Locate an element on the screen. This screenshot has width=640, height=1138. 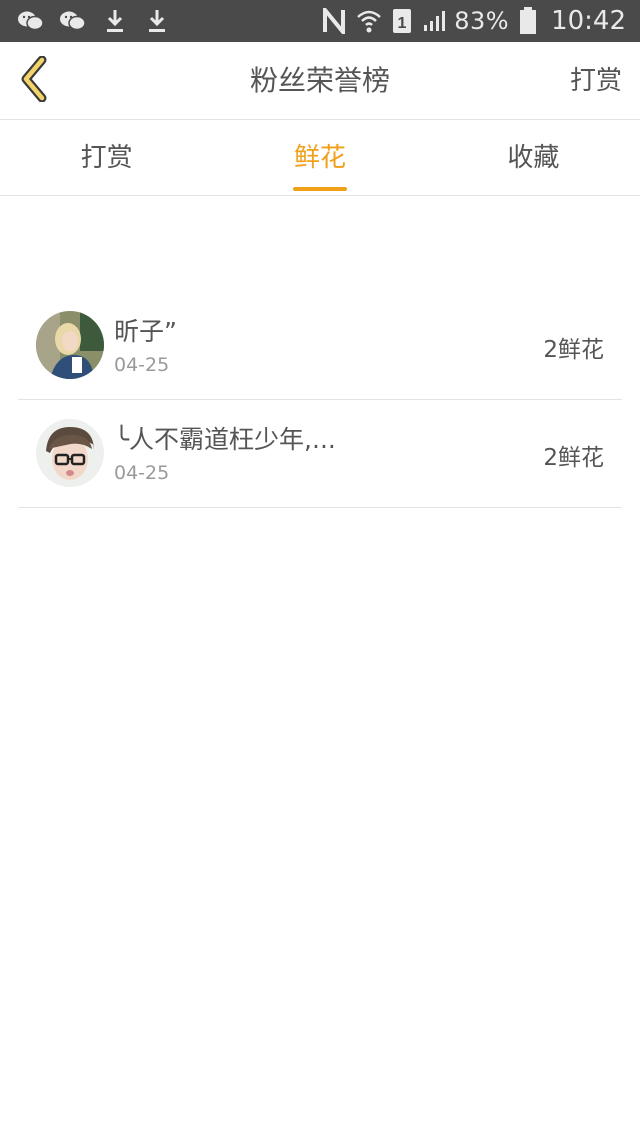
tab-active-indicator is located at coordinates (319, 189).